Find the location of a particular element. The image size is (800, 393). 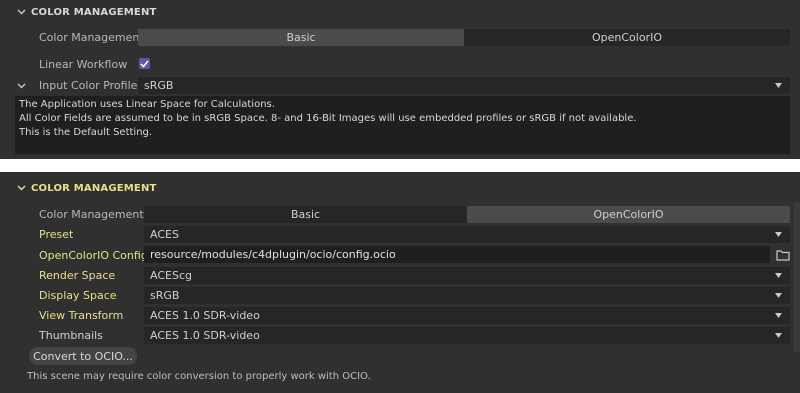

ocio-config-label: OpenColorIO Config is located at coordinates (93, 255).